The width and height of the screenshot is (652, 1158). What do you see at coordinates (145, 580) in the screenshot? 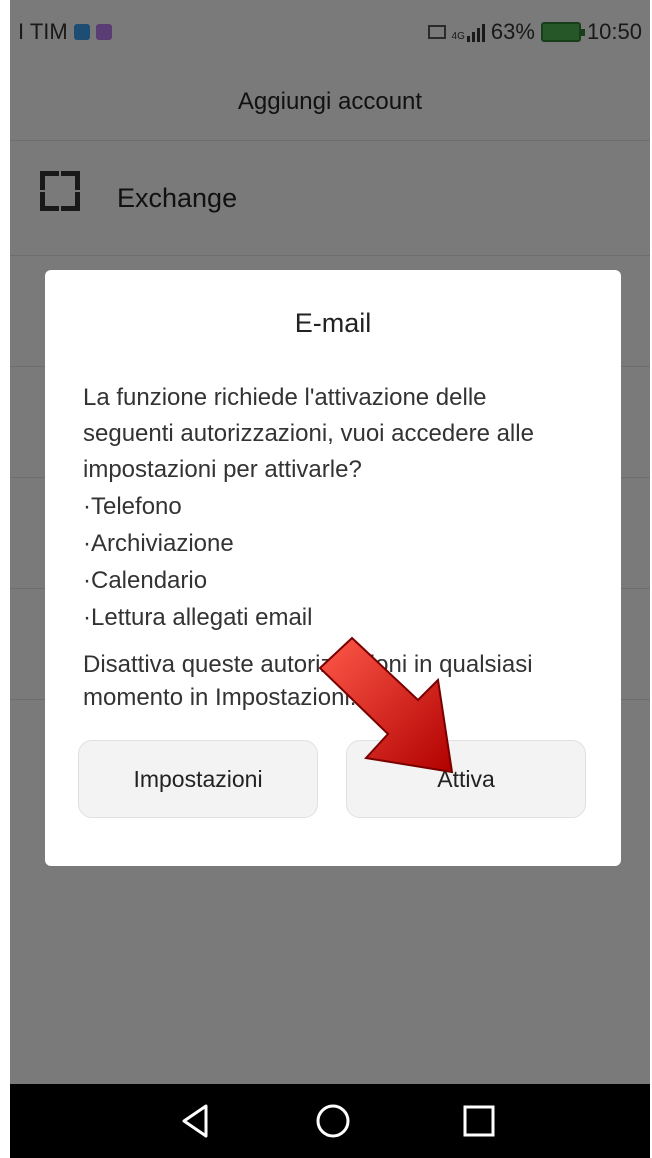
I see `permission-item: ·Calendario` at bounding box center [145, 580].